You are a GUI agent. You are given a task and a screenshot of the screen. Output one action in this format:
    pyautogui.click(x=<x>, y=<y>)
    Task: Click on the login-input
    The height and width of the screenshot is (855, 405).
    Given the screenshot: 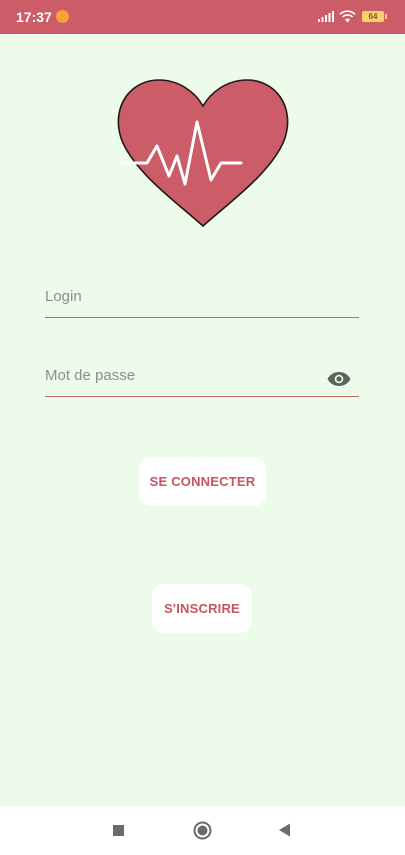 What is the action you would take?
    pyautogui.click(x=180, y=296)
    